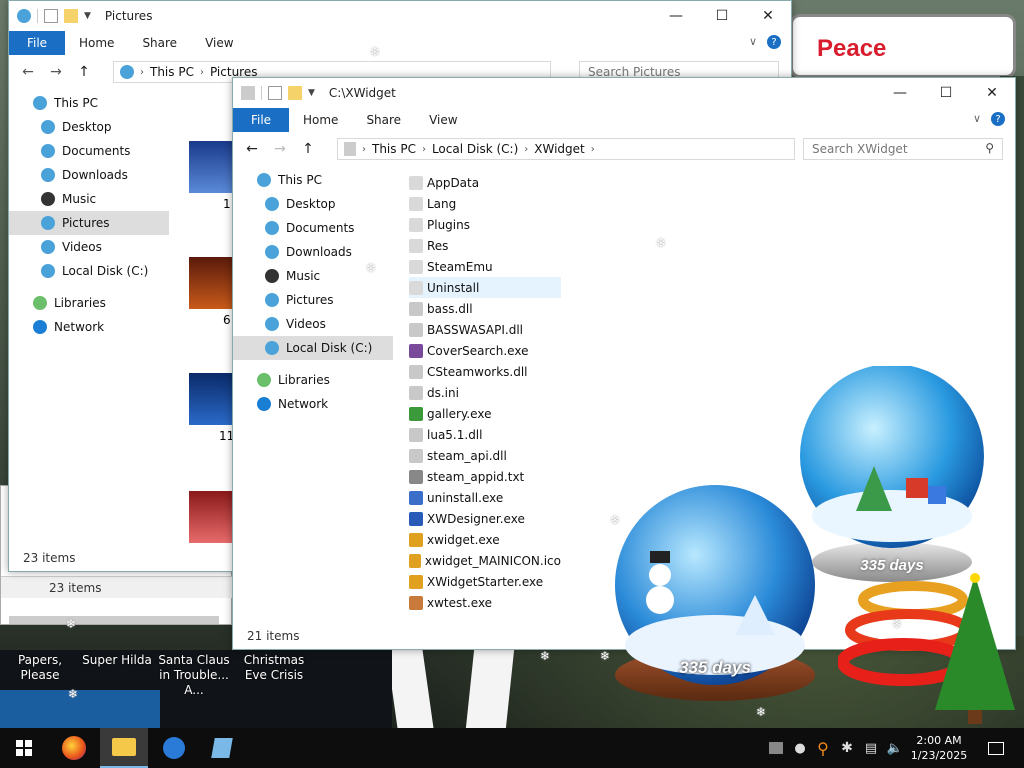  What do you see at coordinates (114, 620) in the screenshot?
I see `behind-window-scrollbar` at bounding box center [114, 620].